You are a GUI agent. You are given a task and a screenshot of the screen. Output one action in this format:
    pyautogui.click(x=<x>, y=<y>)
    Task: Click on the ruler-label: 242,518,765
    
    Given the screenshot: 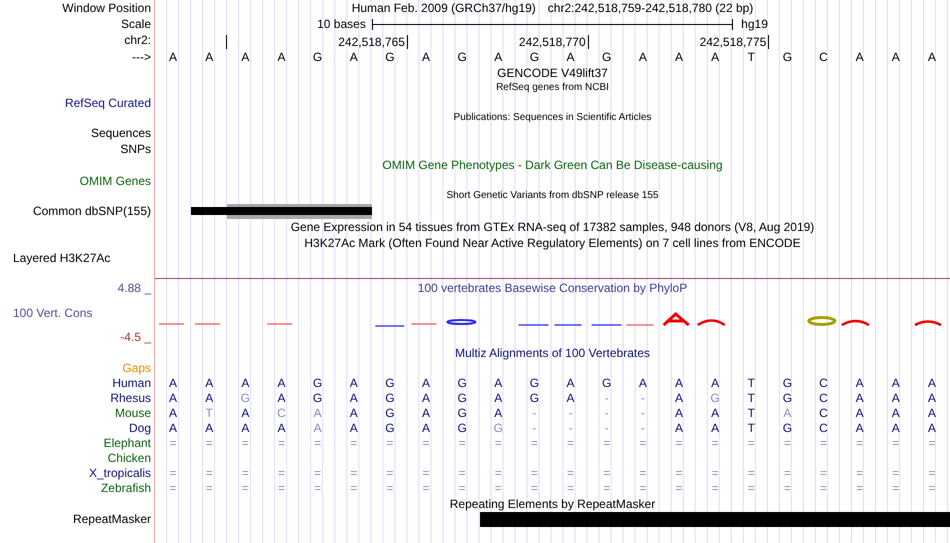 What is the action you would take?
    pyautogui.click(x=371, y=42)
    